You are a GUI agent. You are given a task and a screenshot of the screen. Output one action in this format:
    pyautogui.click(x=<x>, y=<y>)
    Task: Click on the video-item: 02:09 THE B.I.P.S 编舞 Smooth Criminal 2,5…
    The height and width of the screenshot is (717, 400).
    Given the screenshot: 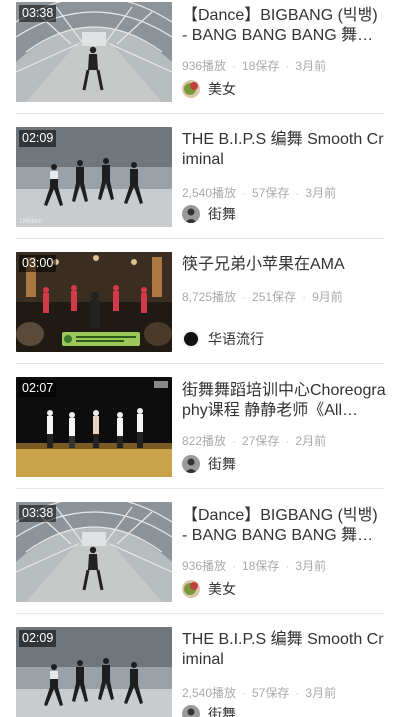 What is the action you would take?
    pyautogui.click(x=200, y=671)
    